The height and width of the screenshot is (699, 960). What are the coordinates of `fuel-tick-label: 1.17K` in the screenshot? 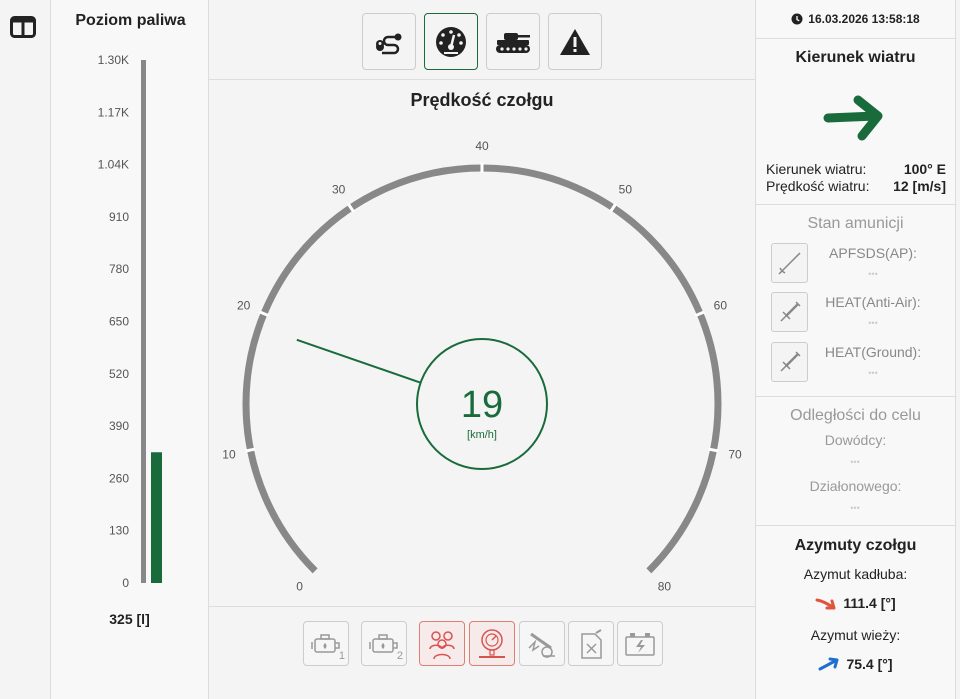 It's located at (113, 112).